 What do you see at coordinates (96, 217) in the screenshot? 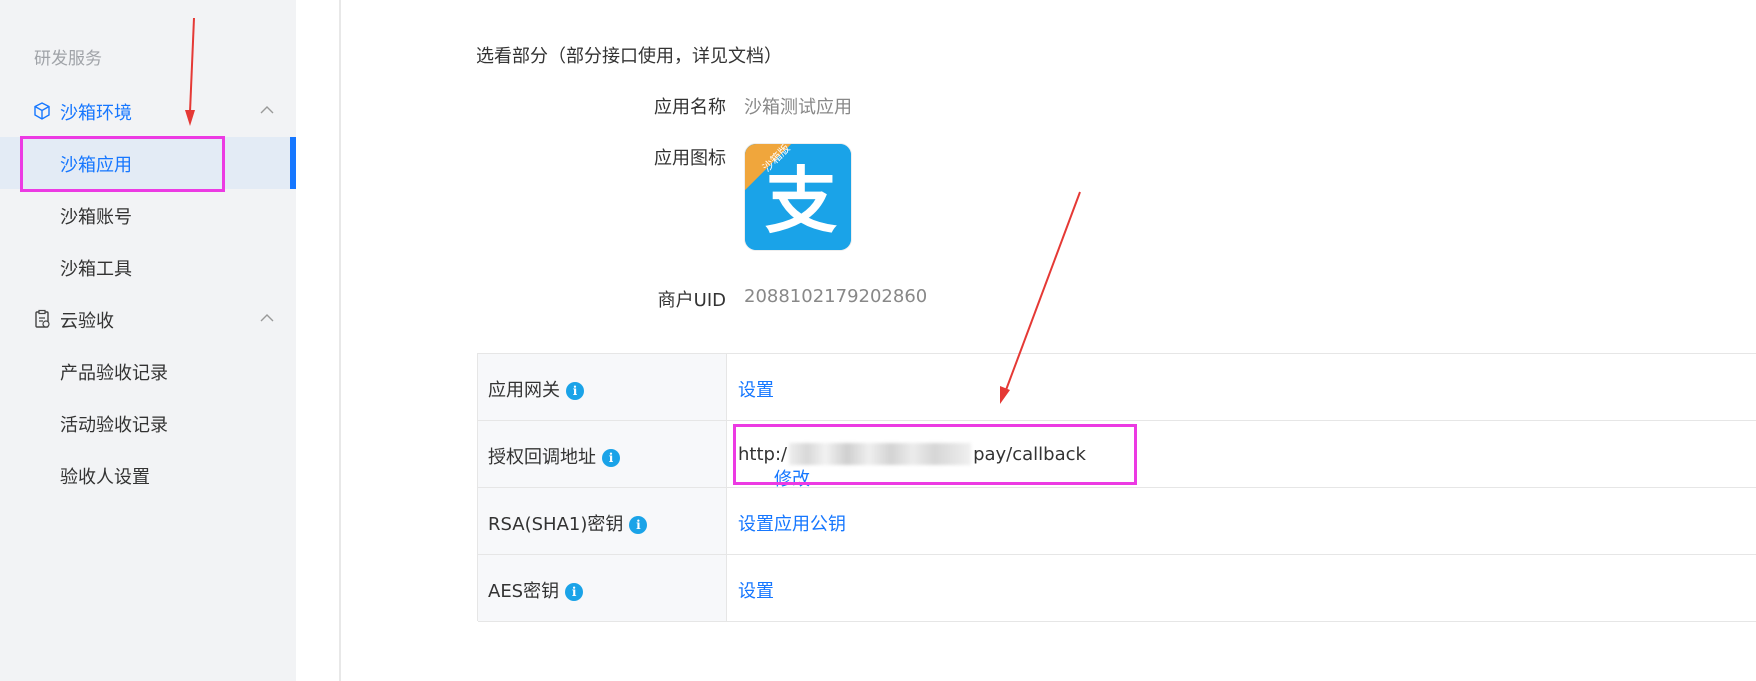
I see `sidebar-item-label: 沙箱账号` at bounding box center [96, 217].